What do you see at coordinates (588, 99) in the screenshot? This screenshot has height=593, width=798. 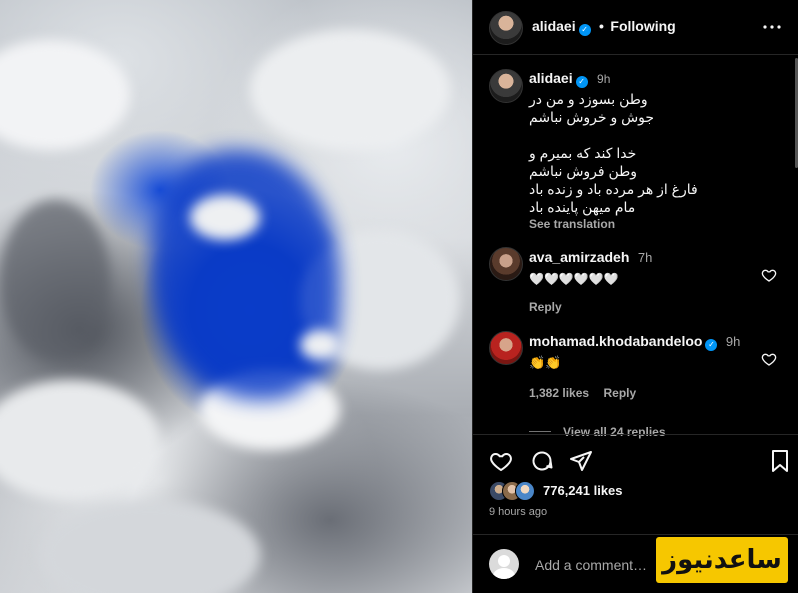 I see `caption-line: وطن بسوزد و من در` at bounding box center [588, 99].